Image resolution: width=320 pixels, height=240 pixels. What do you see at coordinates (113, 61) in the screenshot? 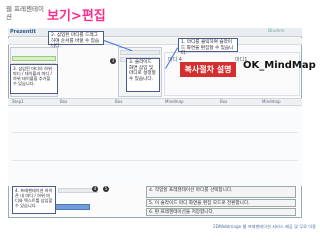
I see `step-badge-3: 3` at bounding box center [113, 61].